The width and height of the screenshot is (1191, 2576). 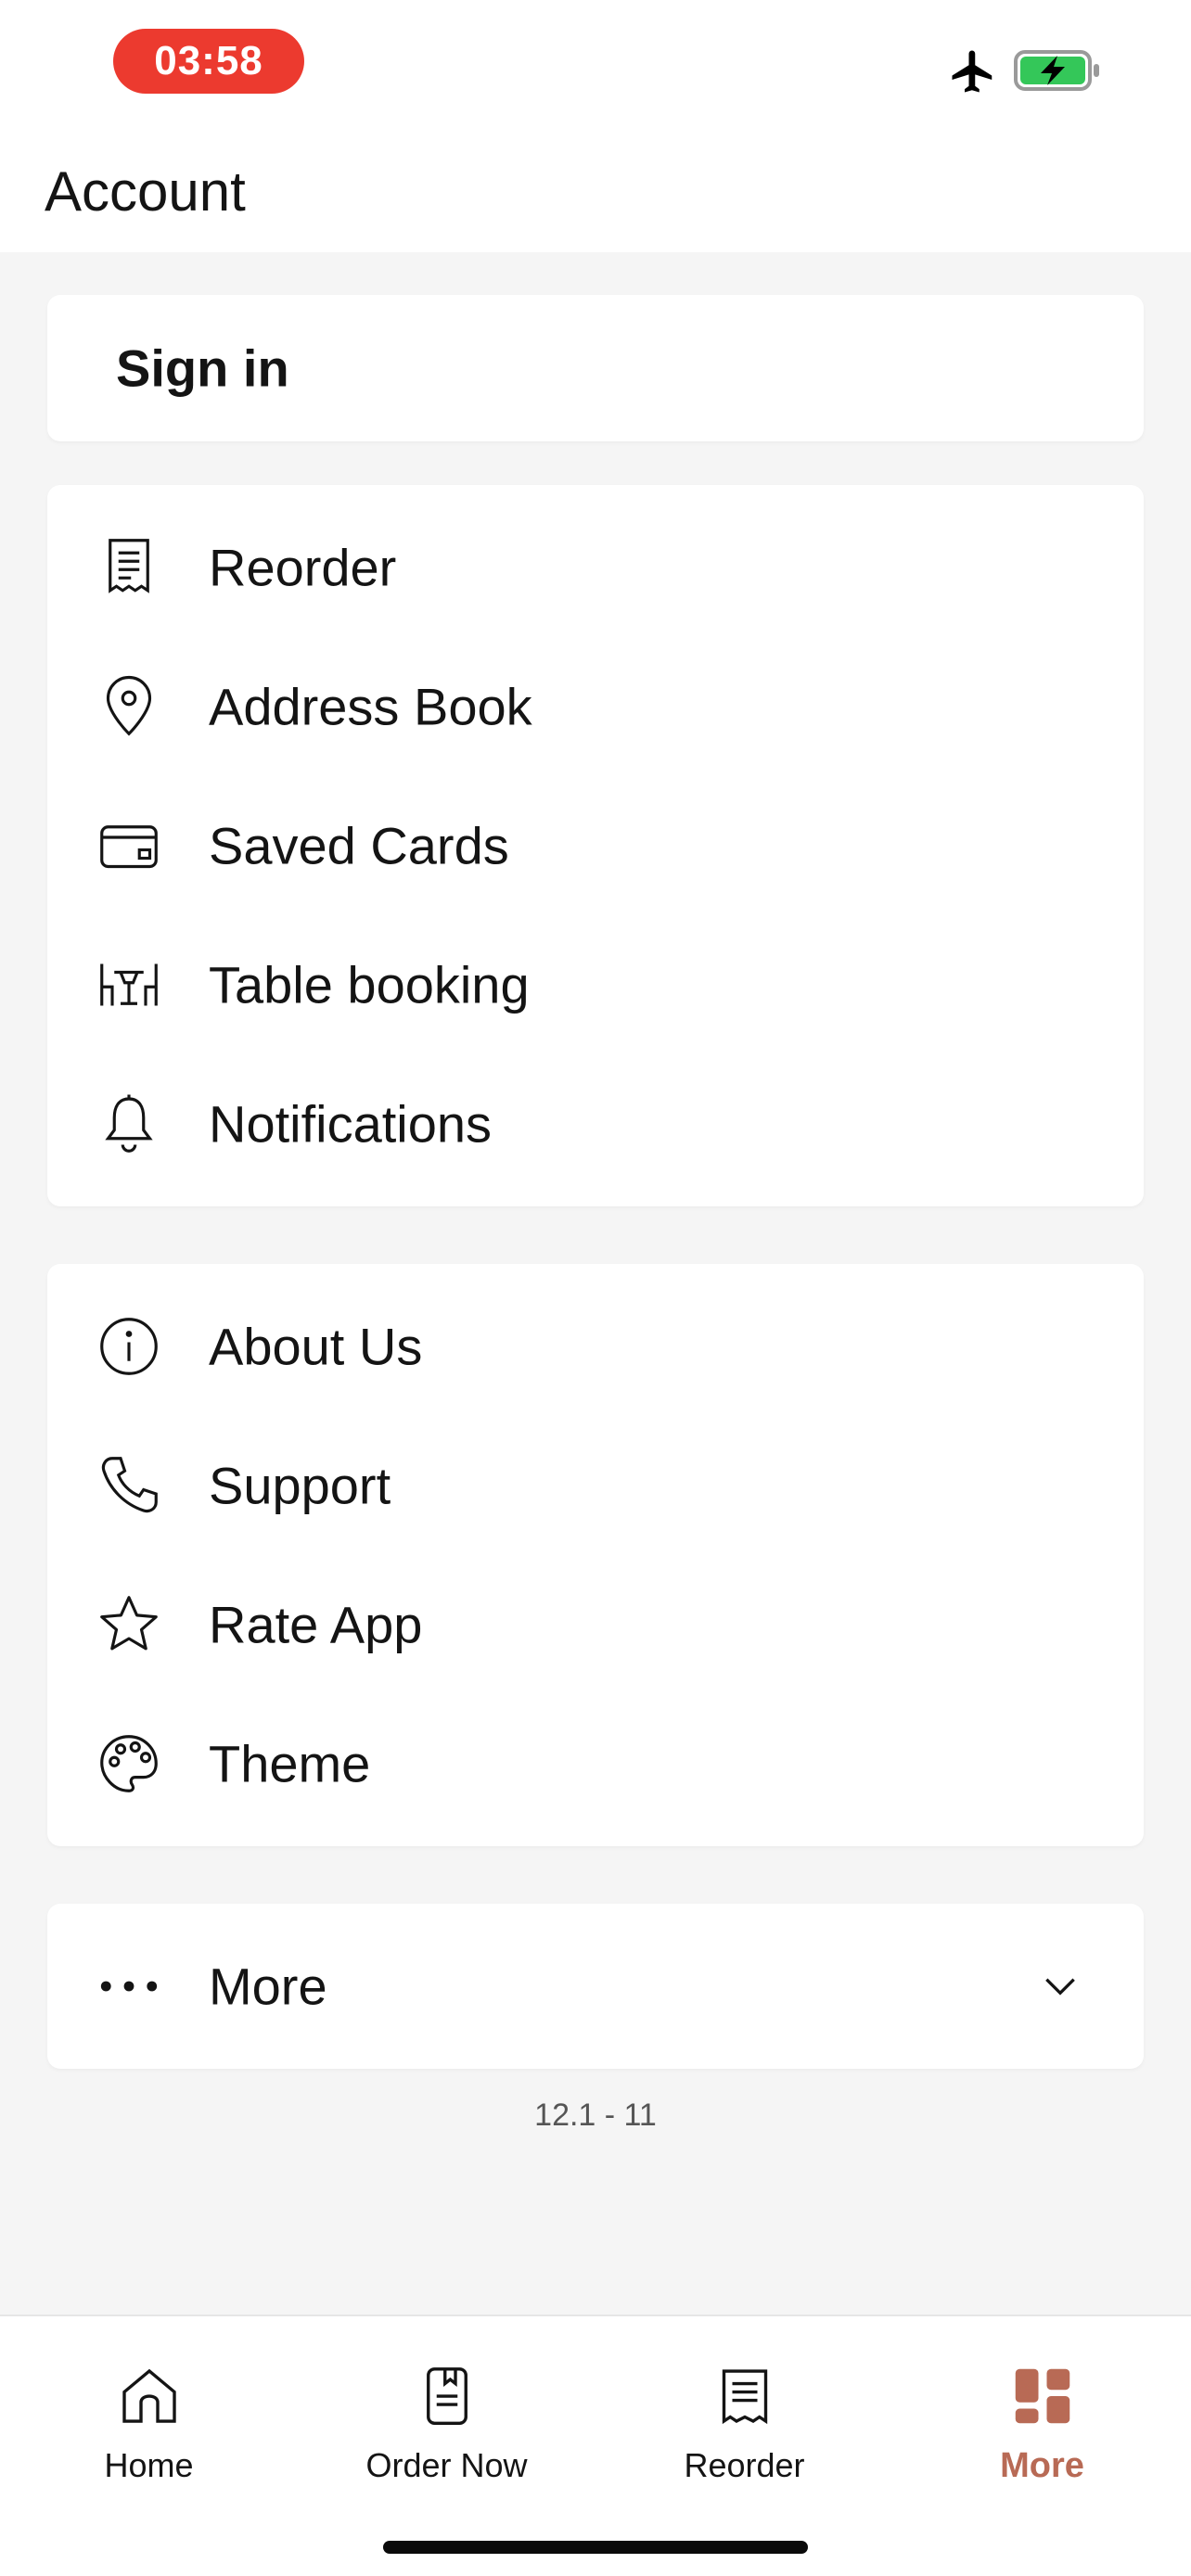 What do you see at coordinates (129, 1485) in the screenshot?
I see `phone-icon` at bounding box center [129, 1485].